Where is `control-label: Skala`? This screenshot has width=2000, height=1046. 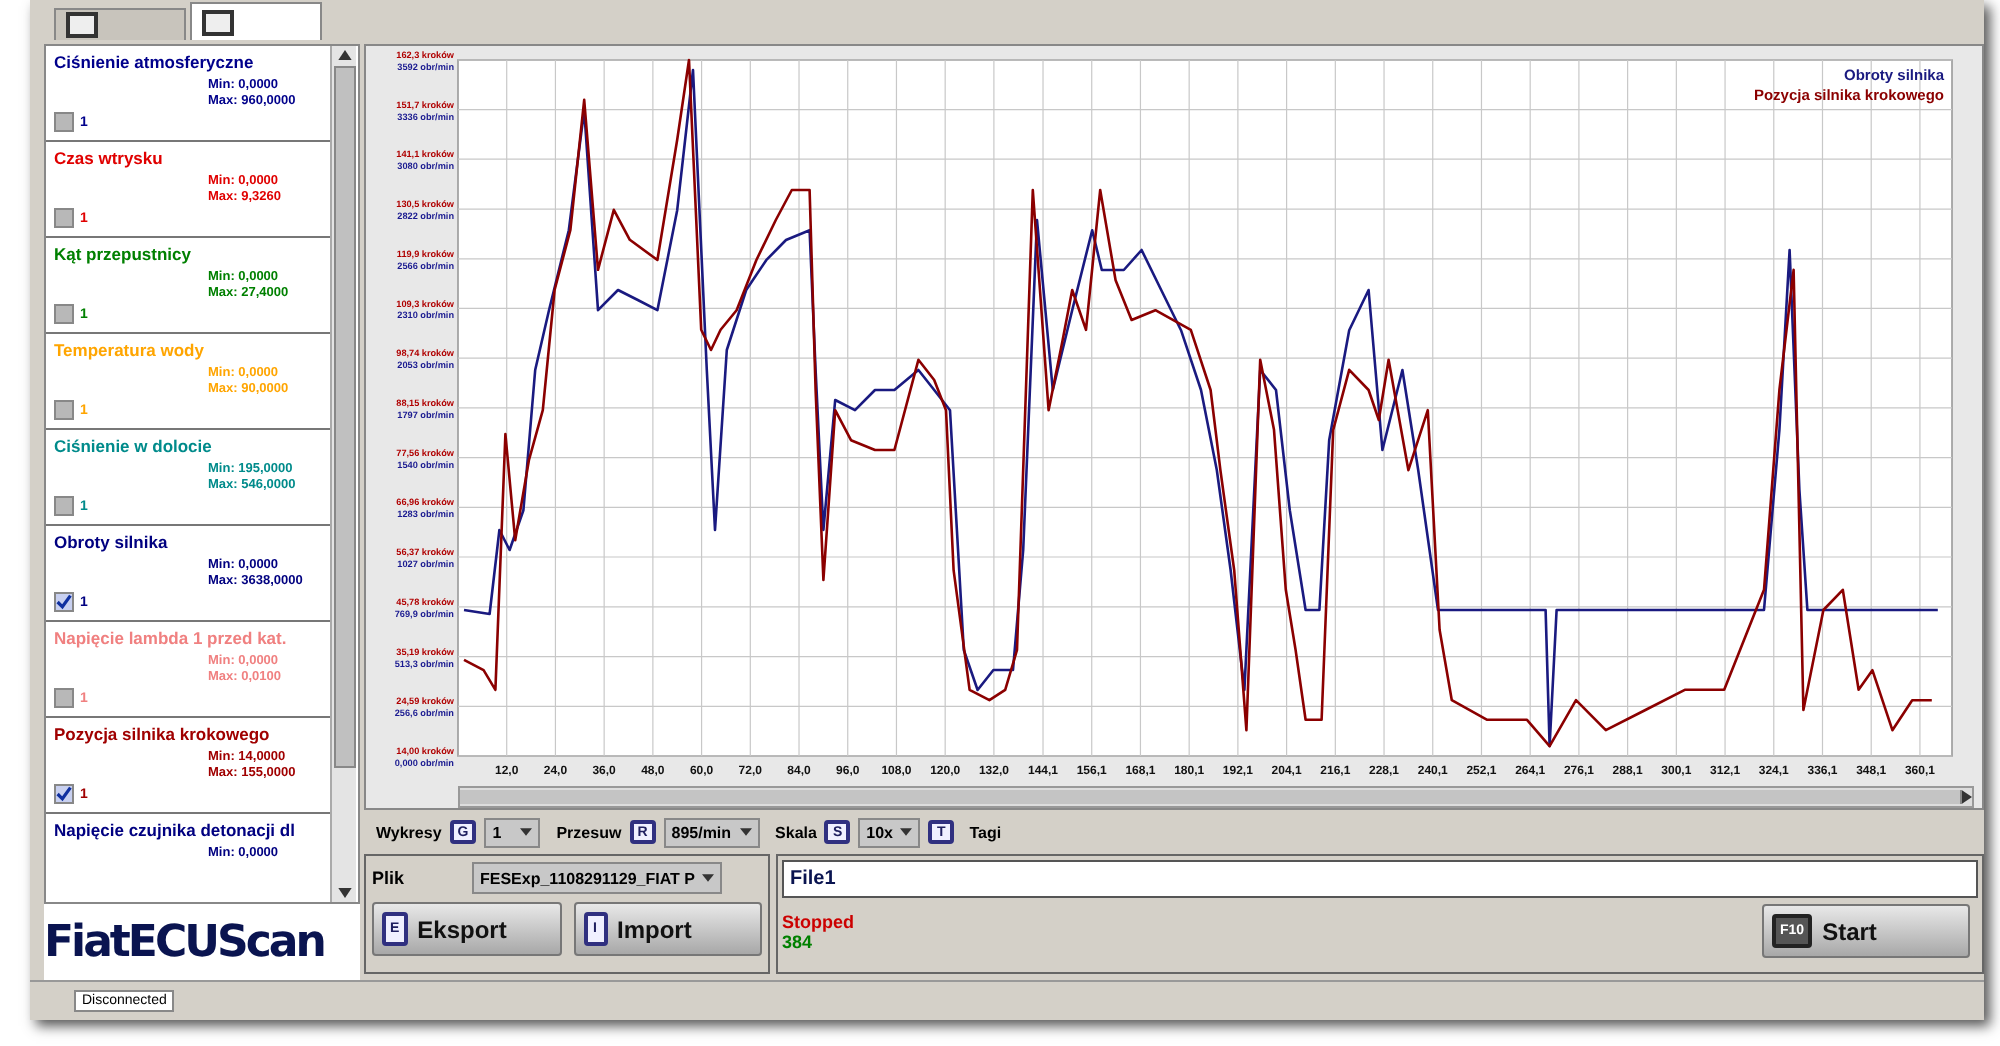 control-label: Skala is located at coordinates (796, 832).